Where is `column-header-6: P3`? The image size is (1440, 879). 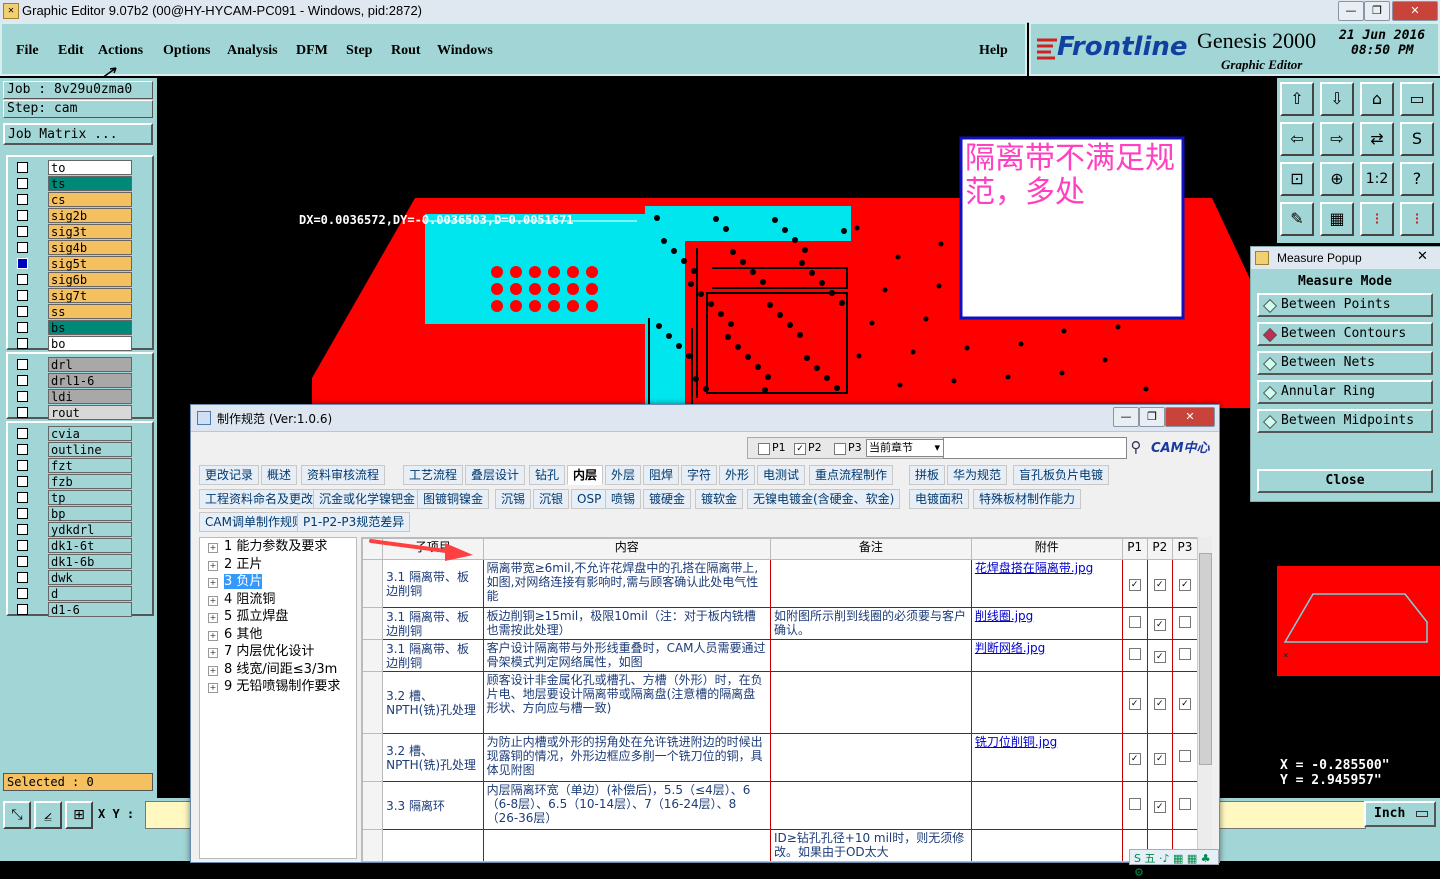 column-header-6: P3 is located at coordinates (1184, 549).